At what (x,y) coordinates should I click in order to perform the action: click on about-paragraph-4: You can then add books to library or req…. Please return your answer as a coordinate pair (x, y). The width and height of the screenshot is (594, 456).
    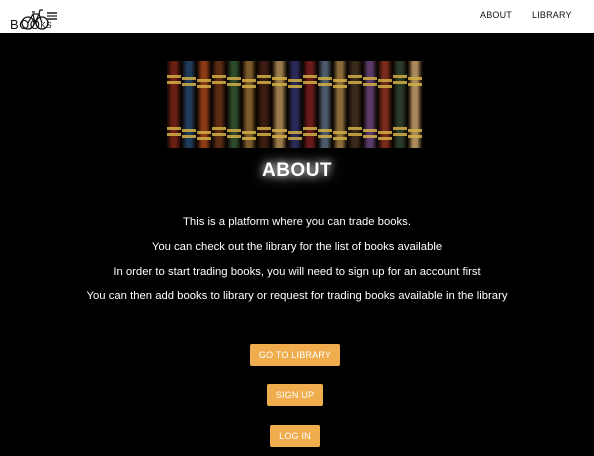
    Looking at the image, I should click on (297, 296).